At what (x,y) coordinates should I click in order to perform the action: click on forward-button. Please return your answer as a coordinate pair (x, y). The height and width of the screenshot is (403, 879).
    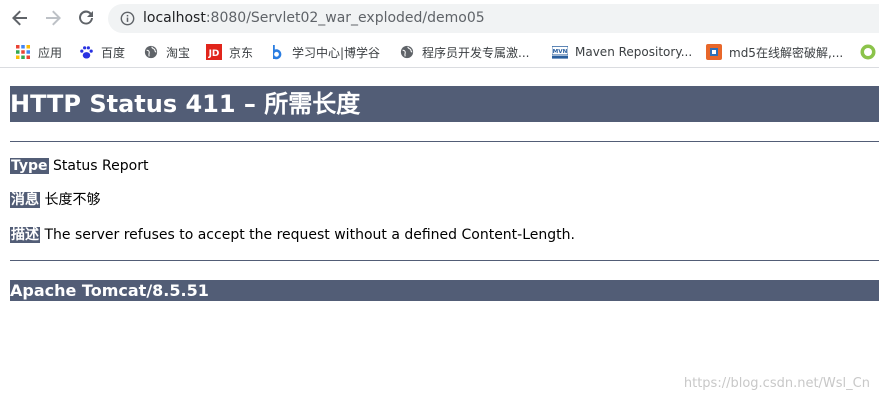
    Looking at the image, I should click on (53, 18).